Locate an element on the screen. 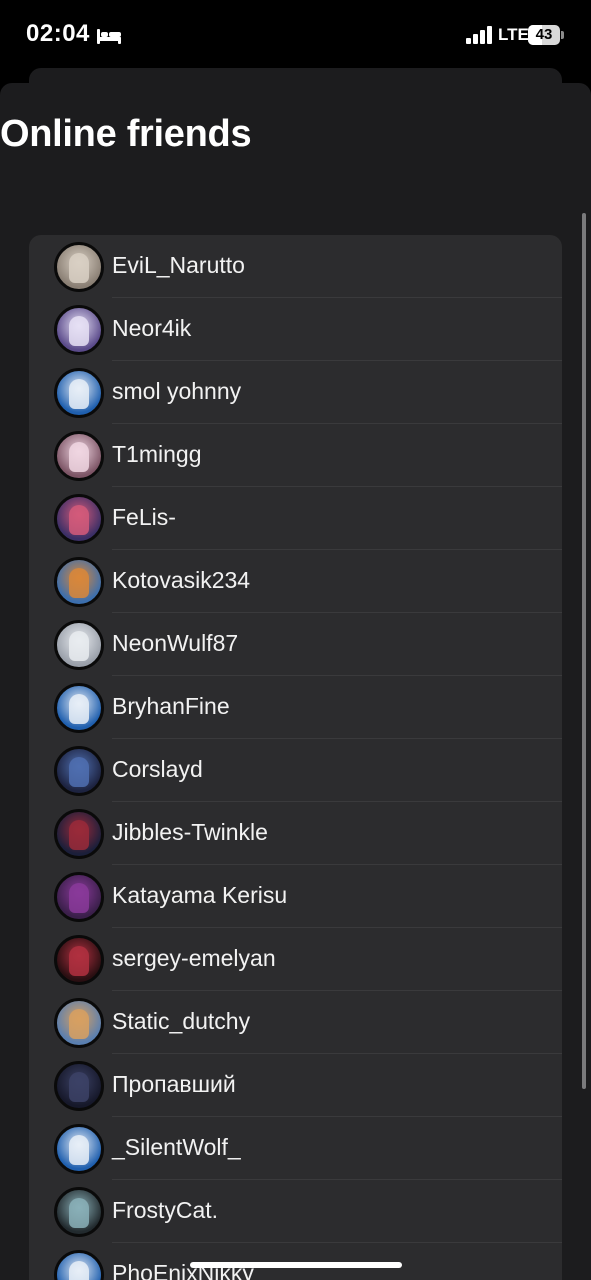  friend-name: smol yohnny is located at coordinates (177, 391).